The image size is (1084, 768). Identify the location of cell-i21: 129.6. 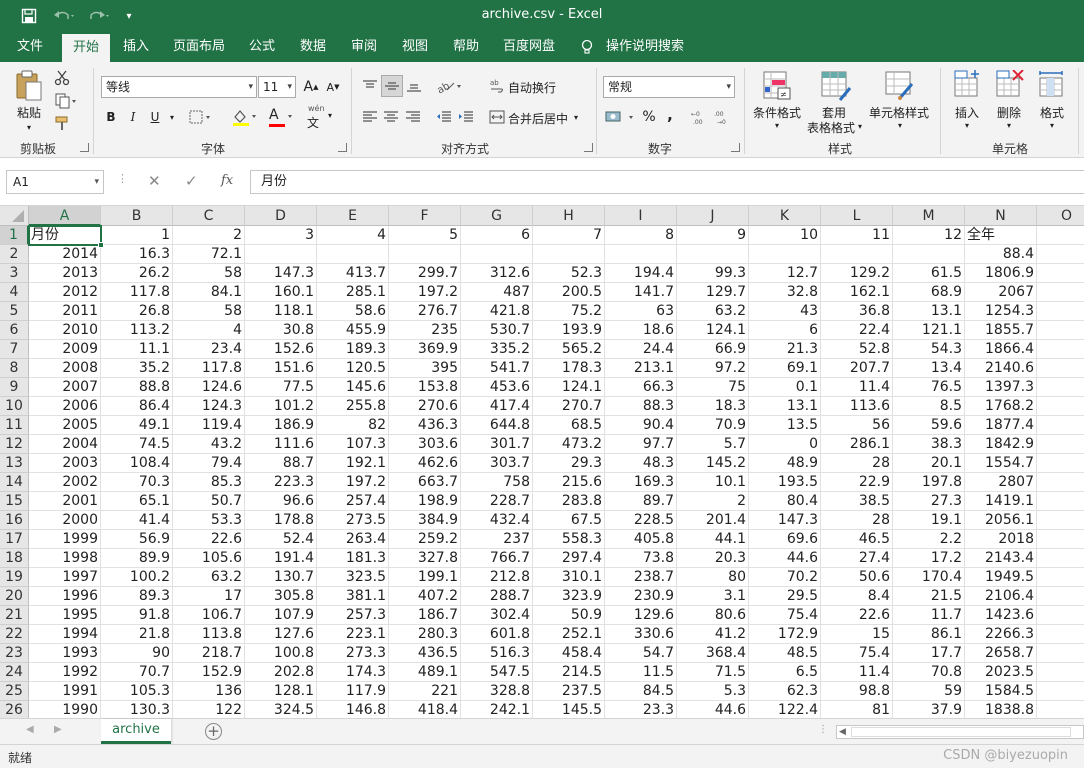
(641, 615).